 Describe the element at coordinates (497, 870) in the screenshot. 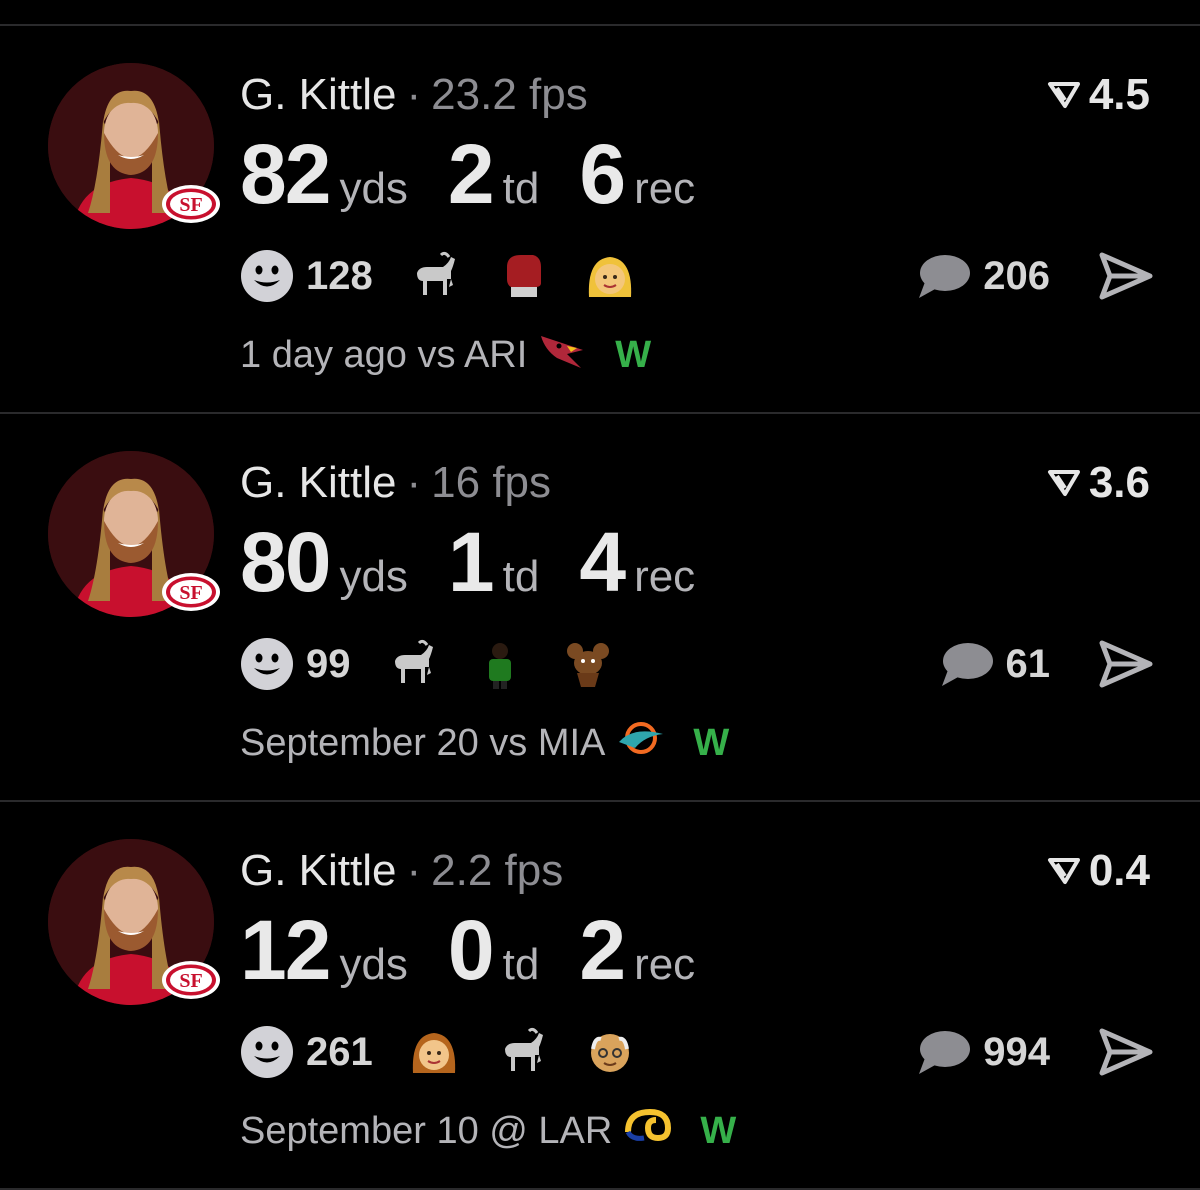

I see `fantasy-points: 2.2 fps` at that location.